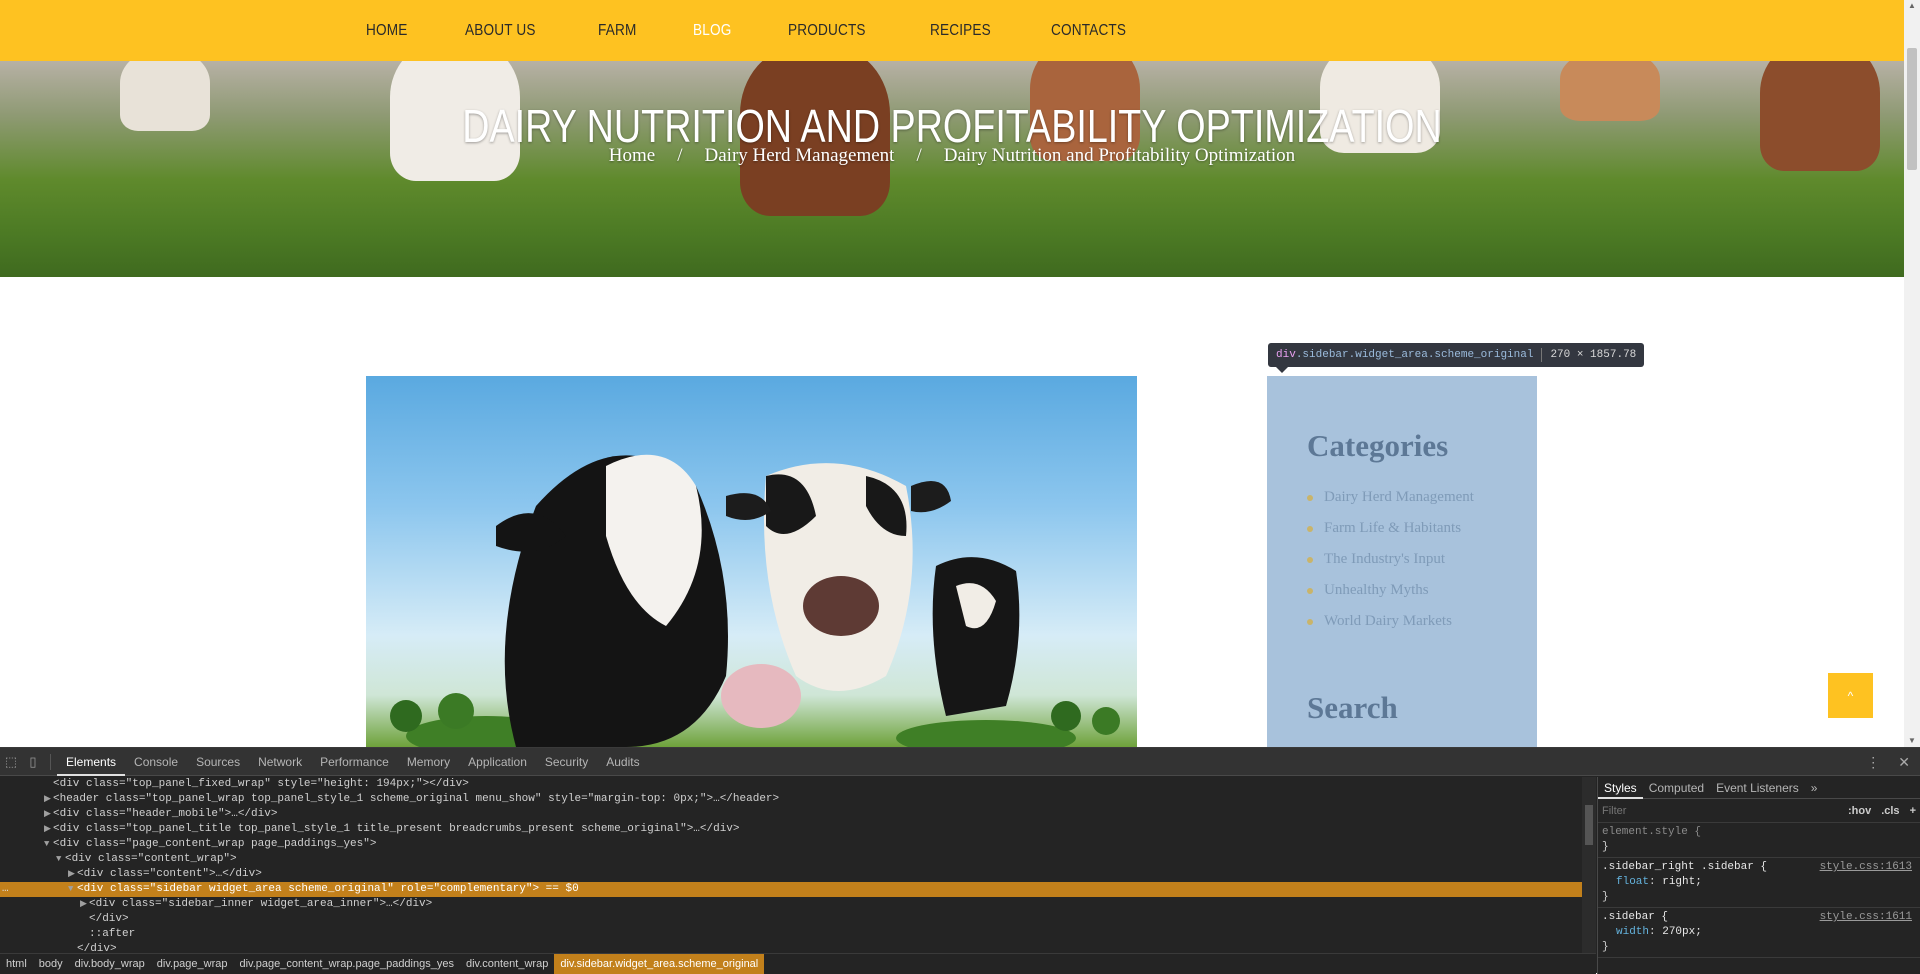 The image size is (1920, 974). What do you see at coordinates (1759, 882) in the screenshot?
I see `css-declaration: float: right;` at bounding box center [1759, 882].